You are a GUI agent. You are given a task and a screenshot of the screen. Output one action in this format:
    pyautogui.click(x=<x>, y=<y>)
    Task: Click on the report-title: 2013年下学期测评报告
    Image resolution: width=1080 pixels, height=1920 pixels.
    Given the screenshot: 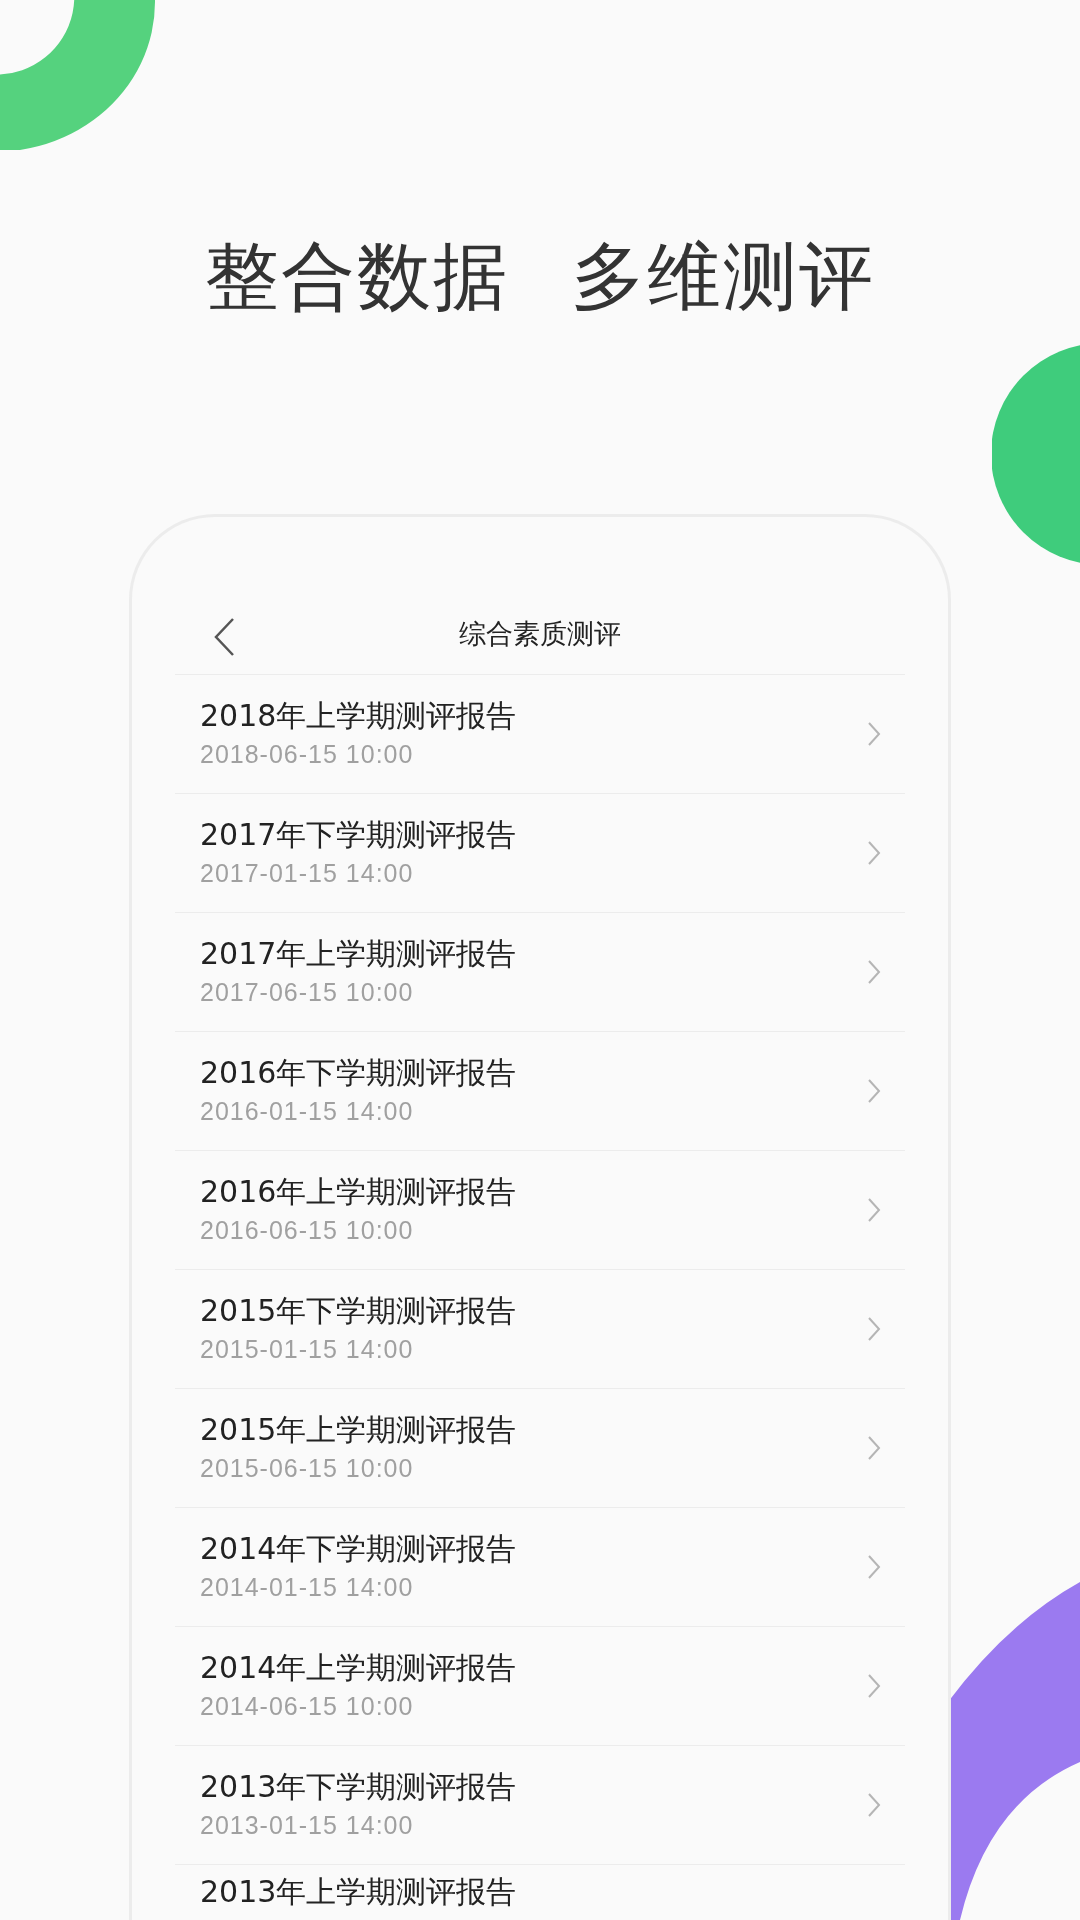 What is the action you would take?
    pyautogui.click(x=358, y=1787)
    